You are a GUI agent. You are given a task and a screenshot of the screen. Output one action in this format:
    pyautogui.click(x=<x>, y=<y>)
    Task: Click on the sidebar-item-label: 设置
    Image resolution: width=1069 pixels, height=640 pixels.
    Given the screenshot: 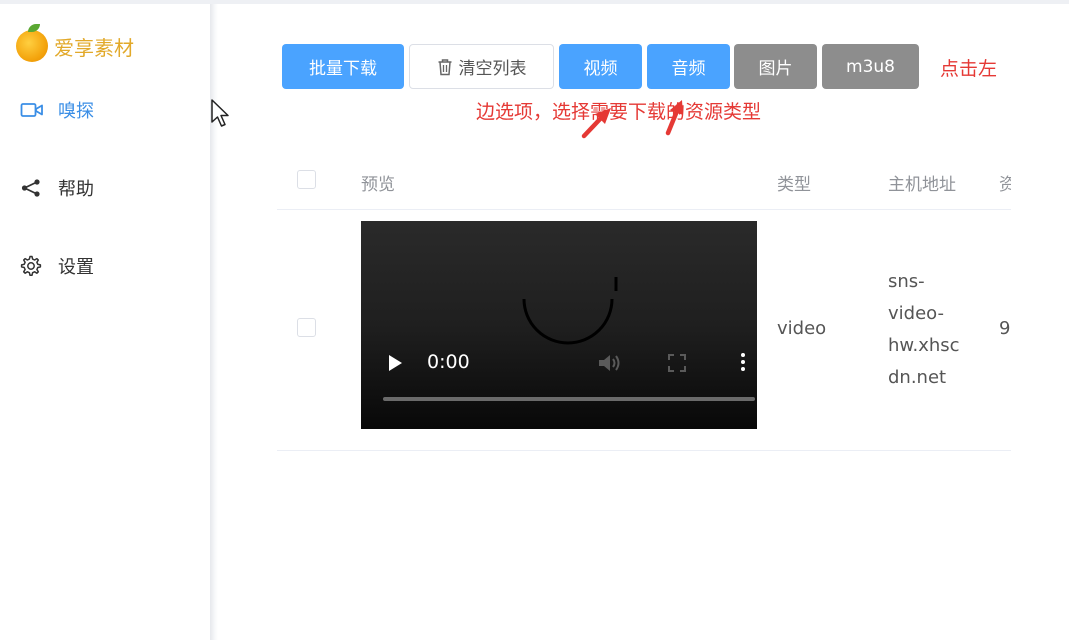 What is the action you would take?
    pyautogui.click(x=76, y=267)
    